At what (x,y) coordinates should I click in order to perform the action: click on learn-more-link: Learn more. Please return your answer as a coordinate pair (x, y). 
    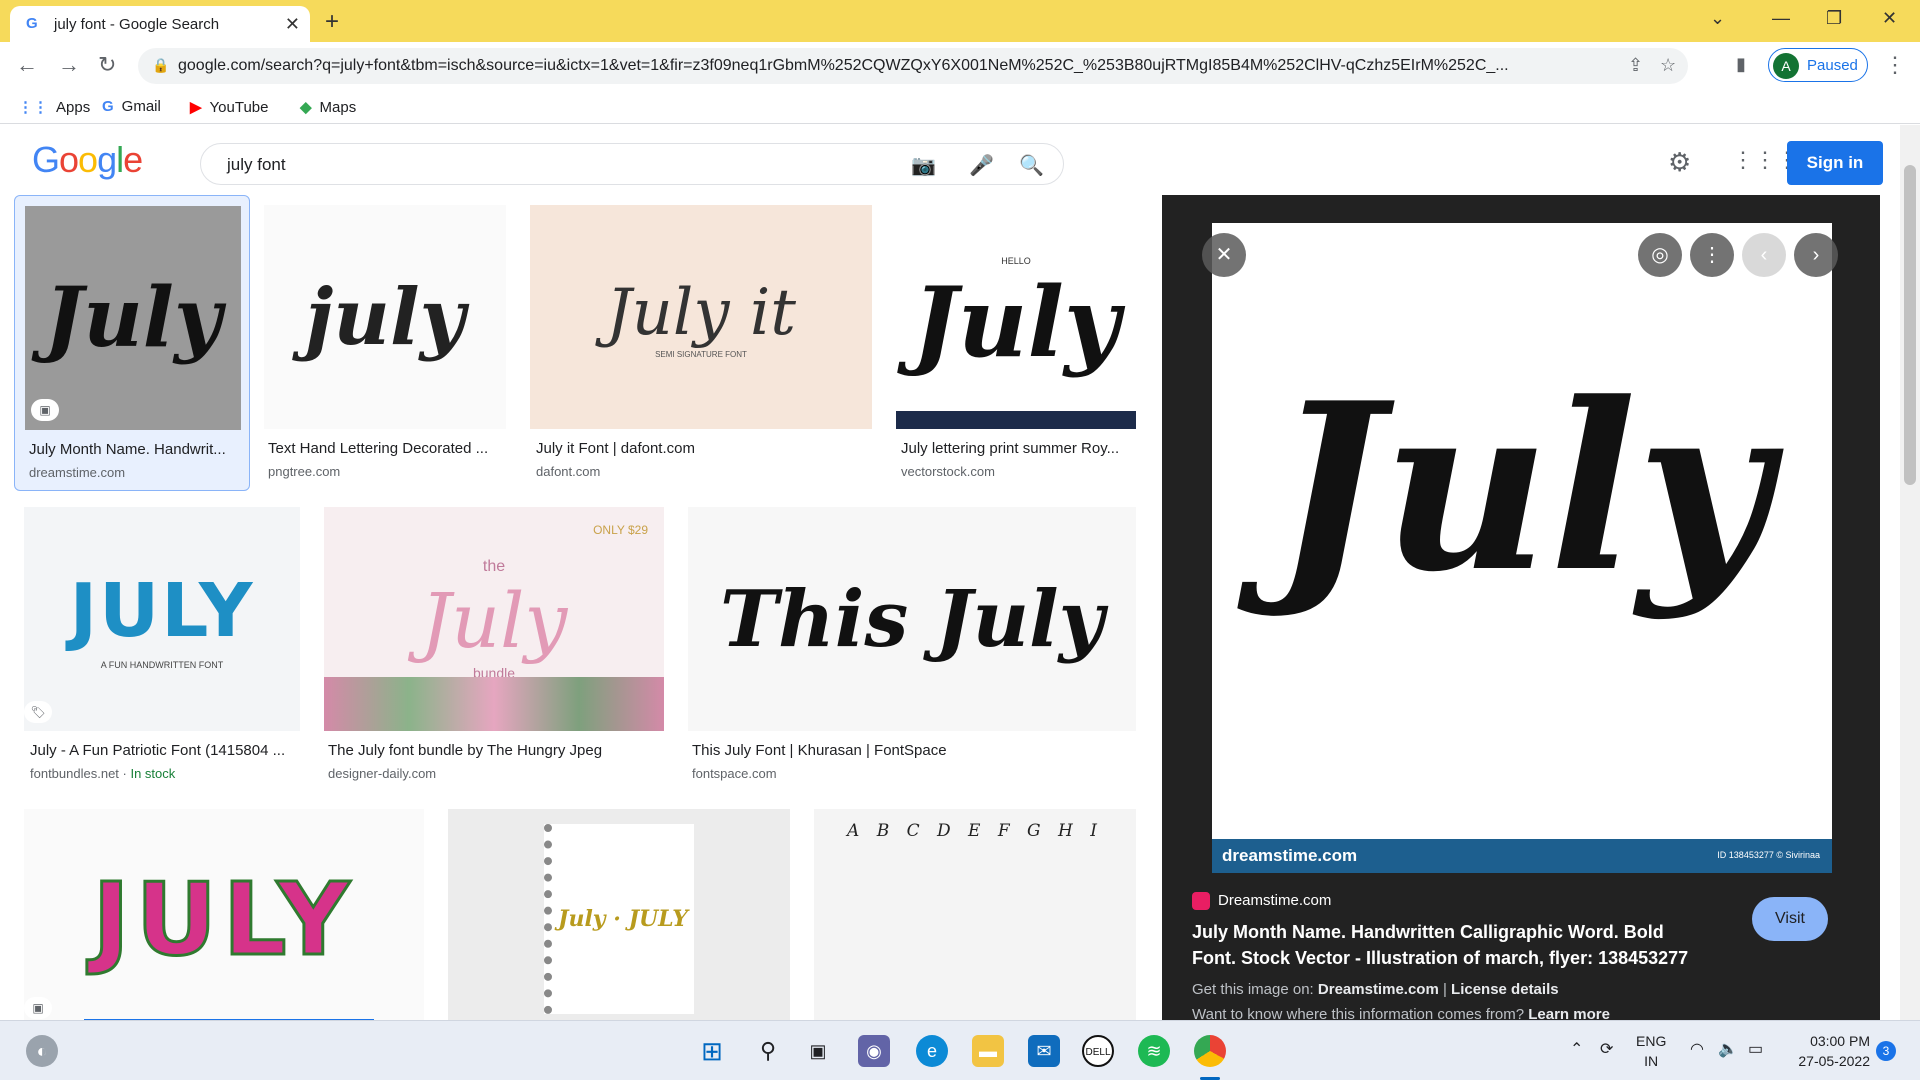
    Looking at the image, I should click on (1569, 1013).